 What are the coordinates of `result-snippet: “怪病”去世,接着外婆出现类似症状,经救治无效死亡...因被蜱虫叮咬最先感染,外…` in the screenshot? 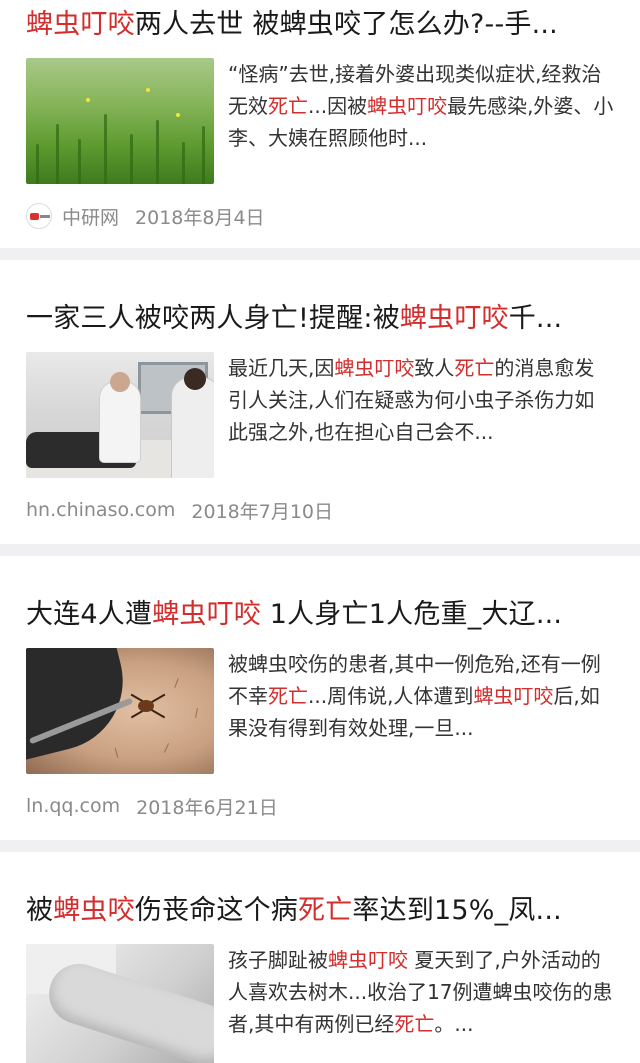 It's located at (421, 106).